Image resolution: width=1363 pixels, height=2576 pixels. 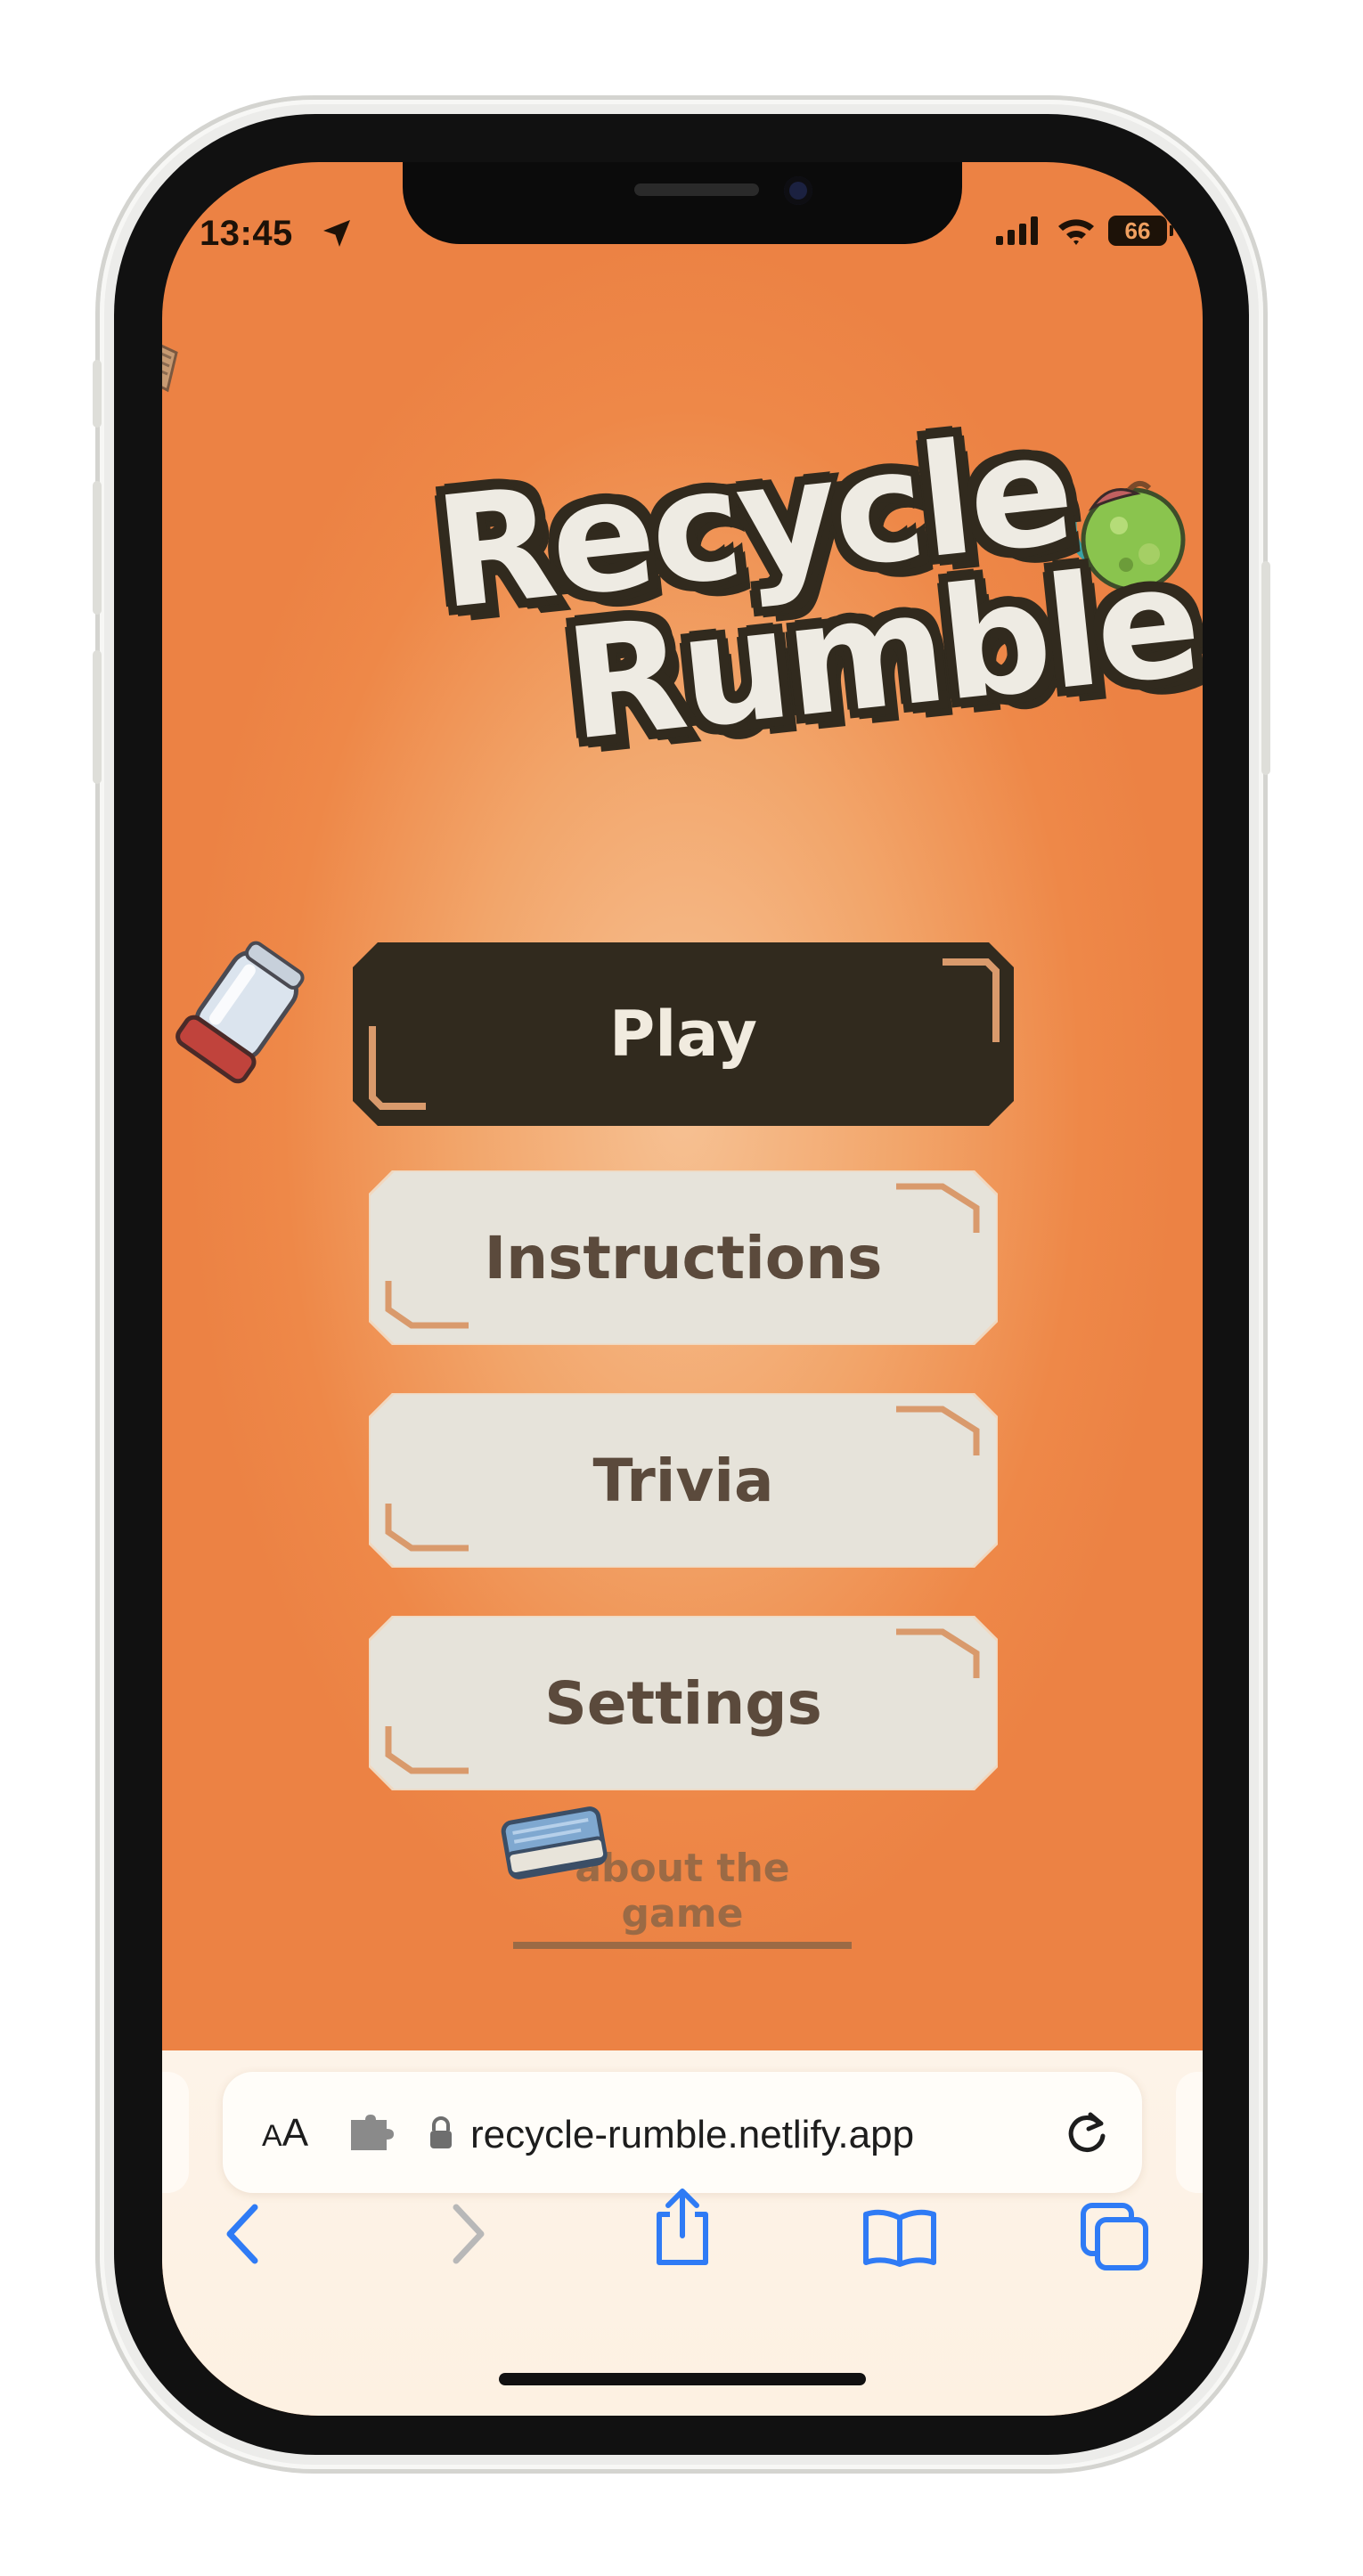 I want to click on bookmarks-icon, so click(x=900, y=2237).